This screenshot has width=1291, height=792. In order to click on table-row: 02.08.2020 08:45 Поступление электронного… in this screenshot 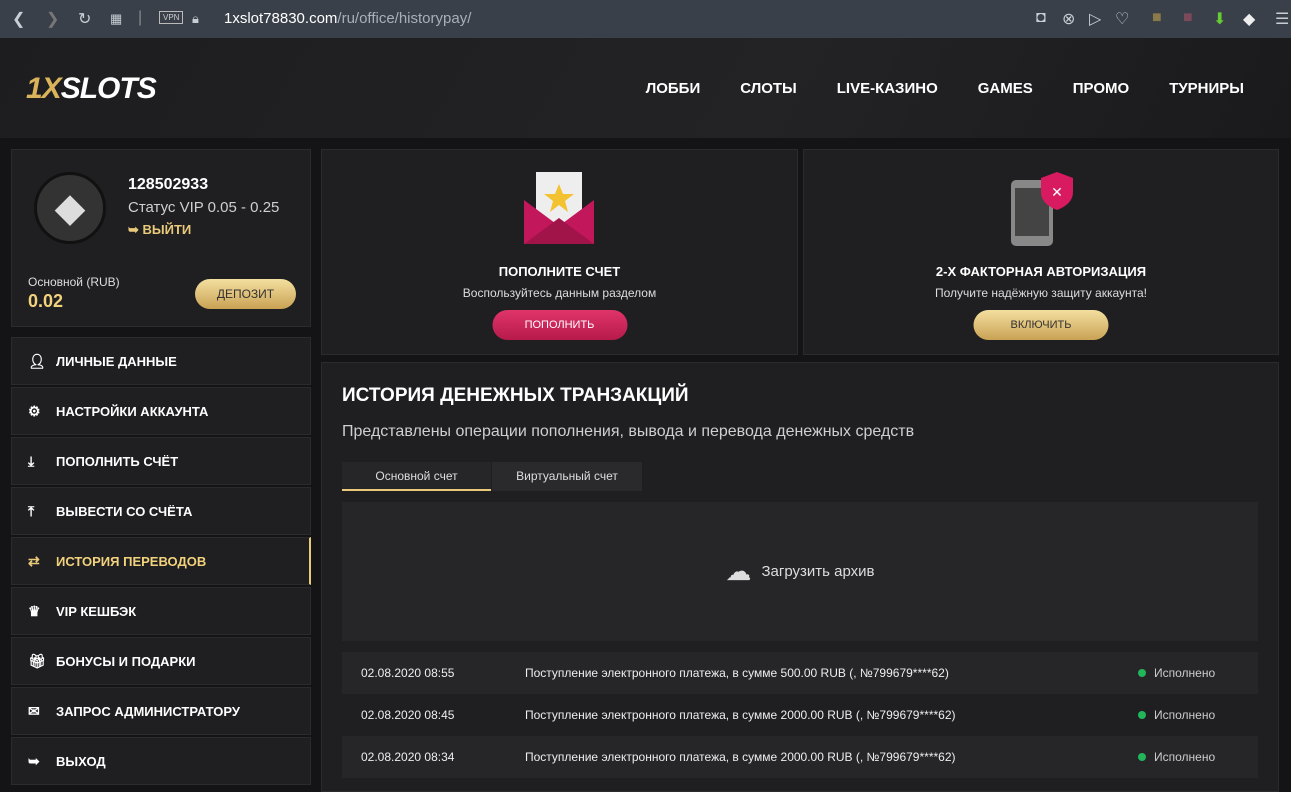, I will do `click(800, 715)`.